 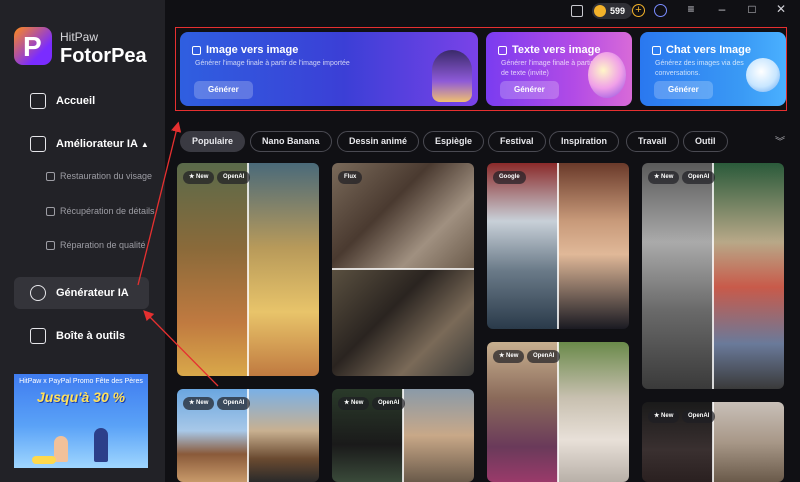 What do you see at coordinates (652, 141) in the screenshot?
I see `tab-travail: Travail` at bounding box center [652, 141].